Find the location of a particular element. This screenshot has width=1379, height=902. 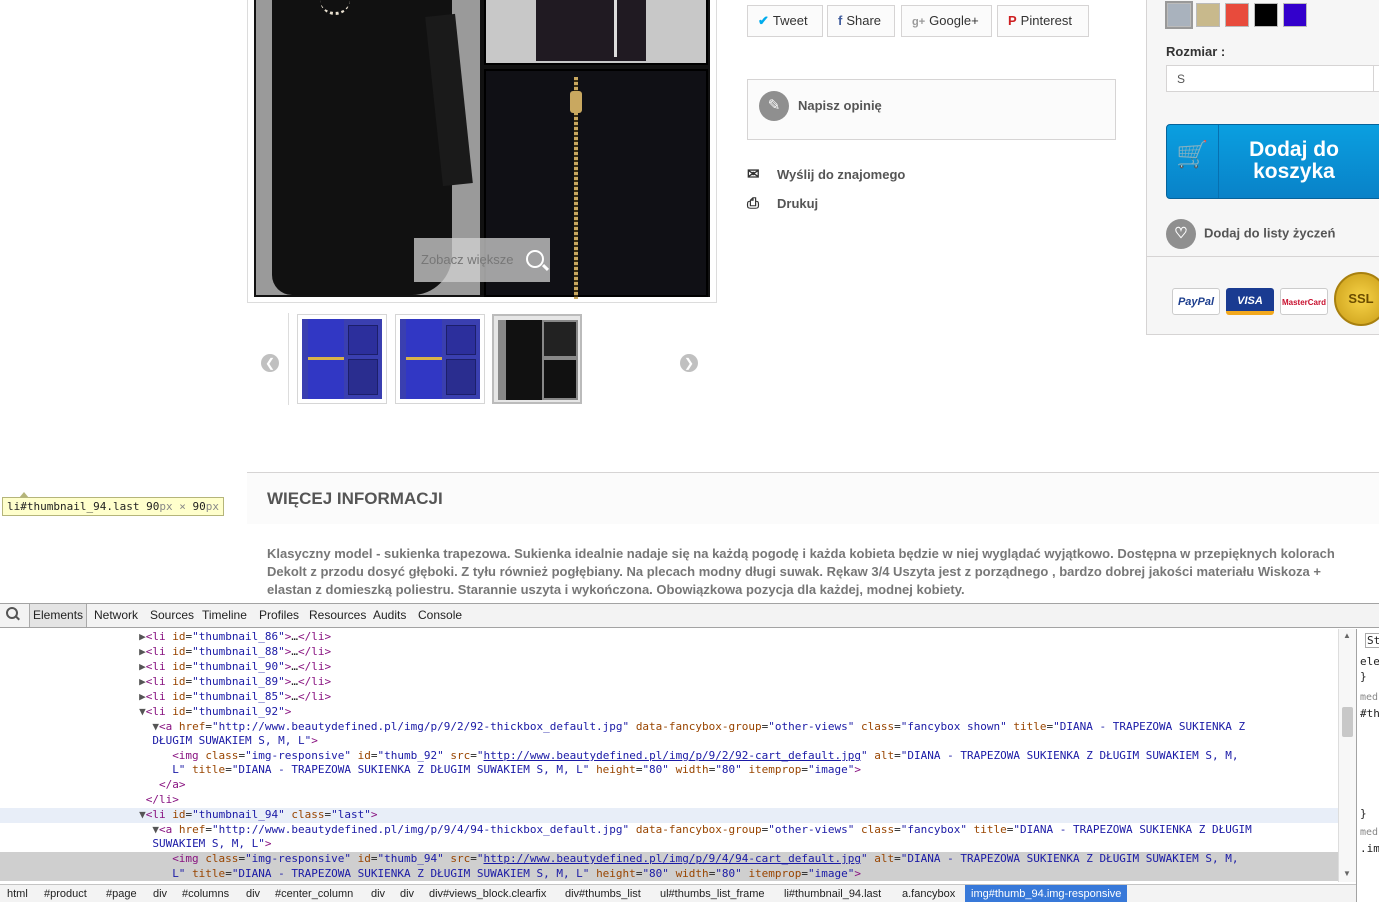

tab-resources: Resources is located at coordinates (337, 615).